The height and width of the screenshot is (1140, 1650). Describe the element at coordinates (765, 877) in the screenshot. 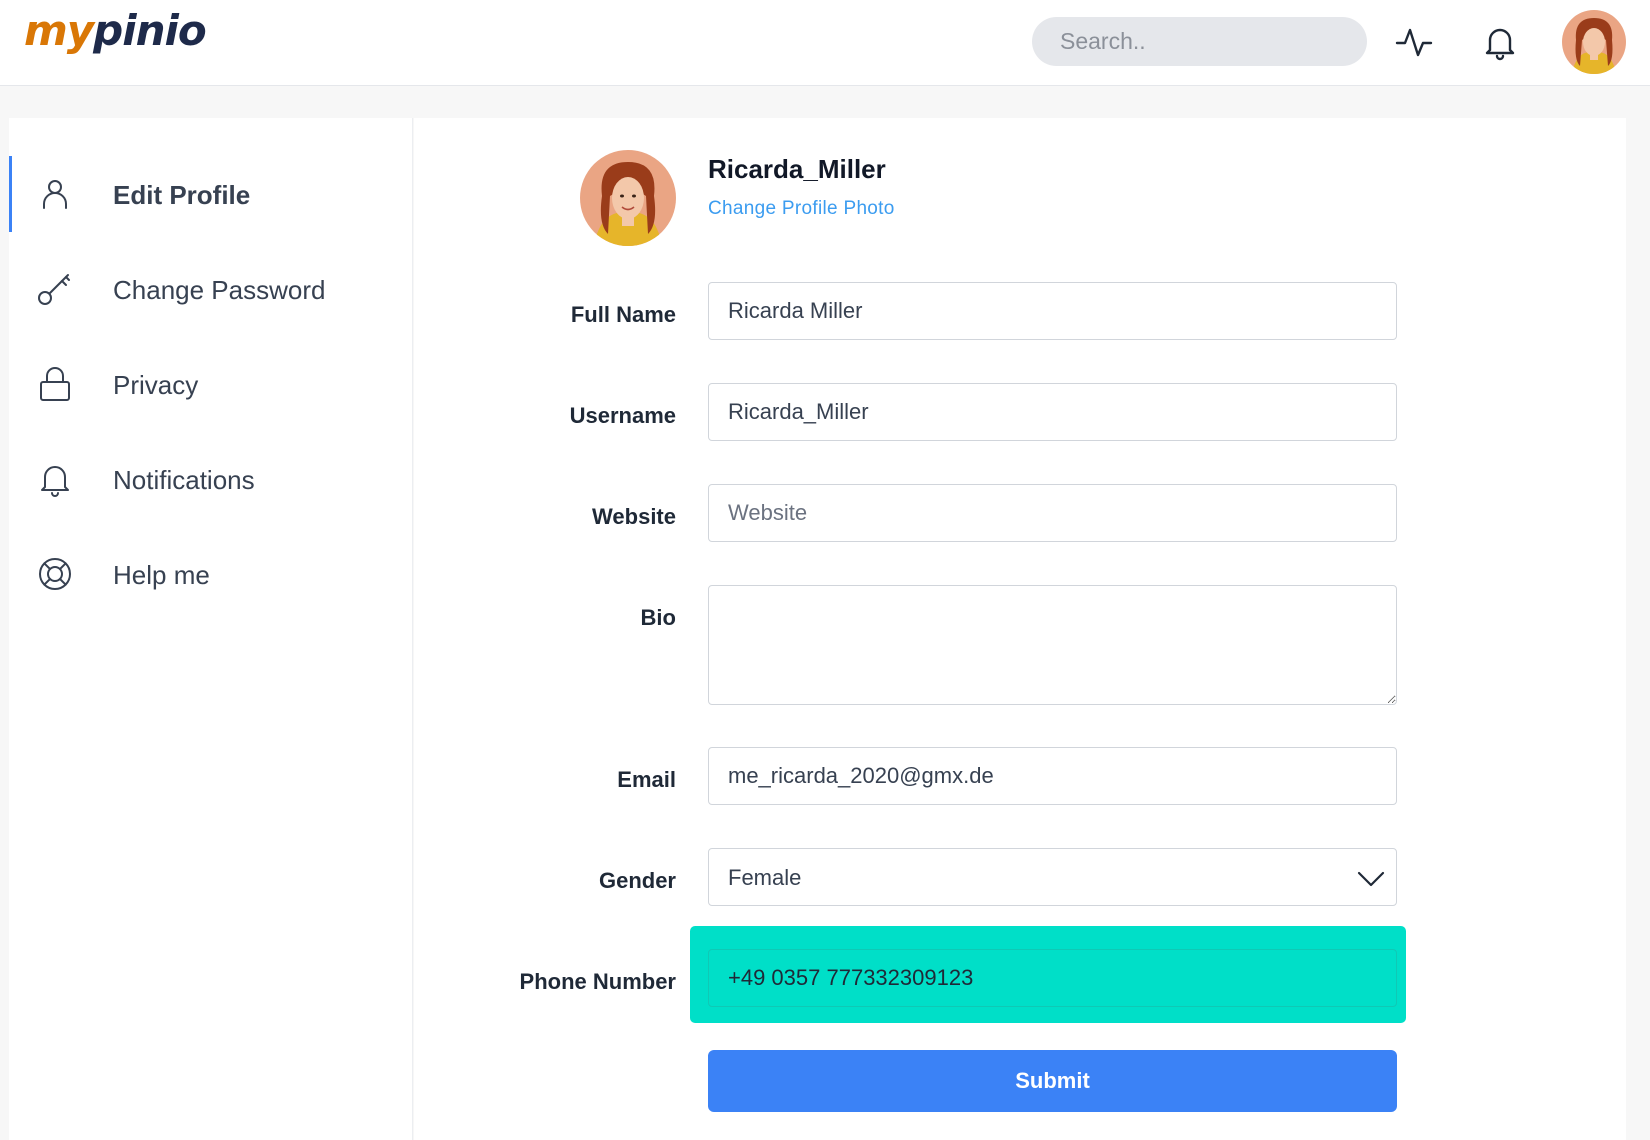

I see `gender-selected-value: Female` at that location.